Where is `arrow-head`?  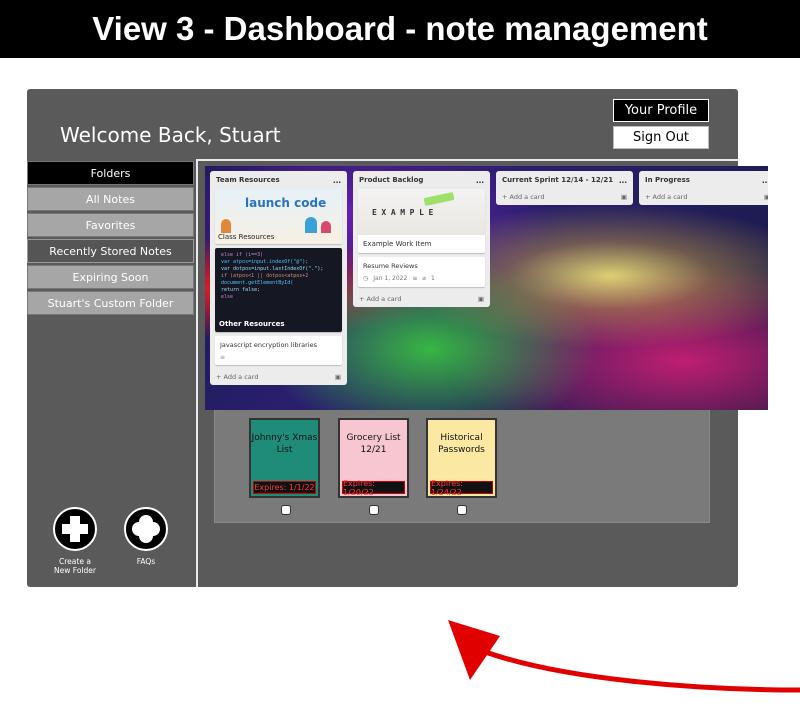
arrow-head is located at coordinates (474, 650).